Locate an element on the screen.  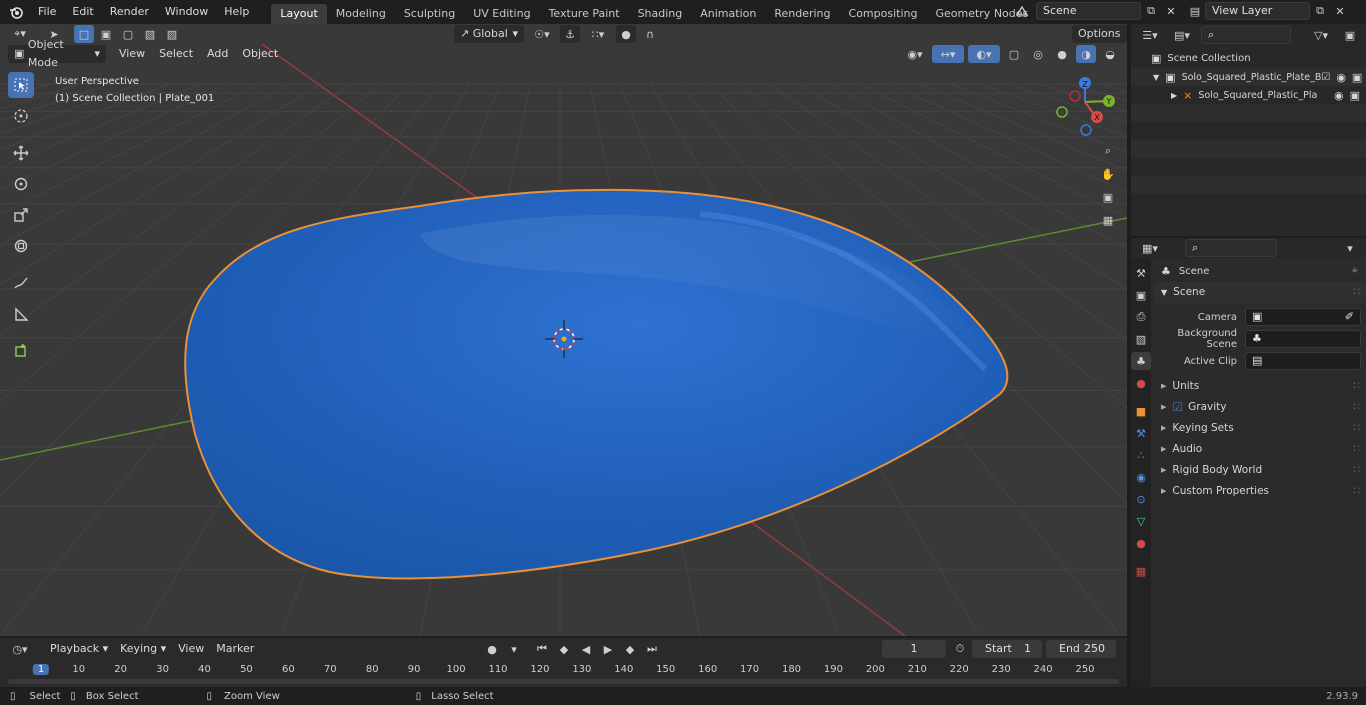
scale-tool-button is located at coordinates (21, 215).